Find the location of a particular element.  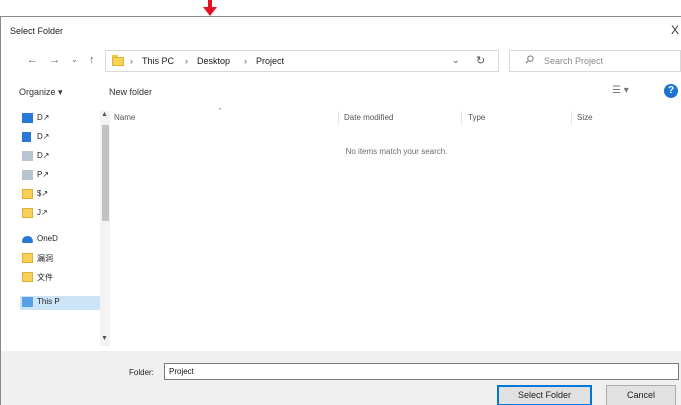

folder-name-field is located at coordinates (421, 371).